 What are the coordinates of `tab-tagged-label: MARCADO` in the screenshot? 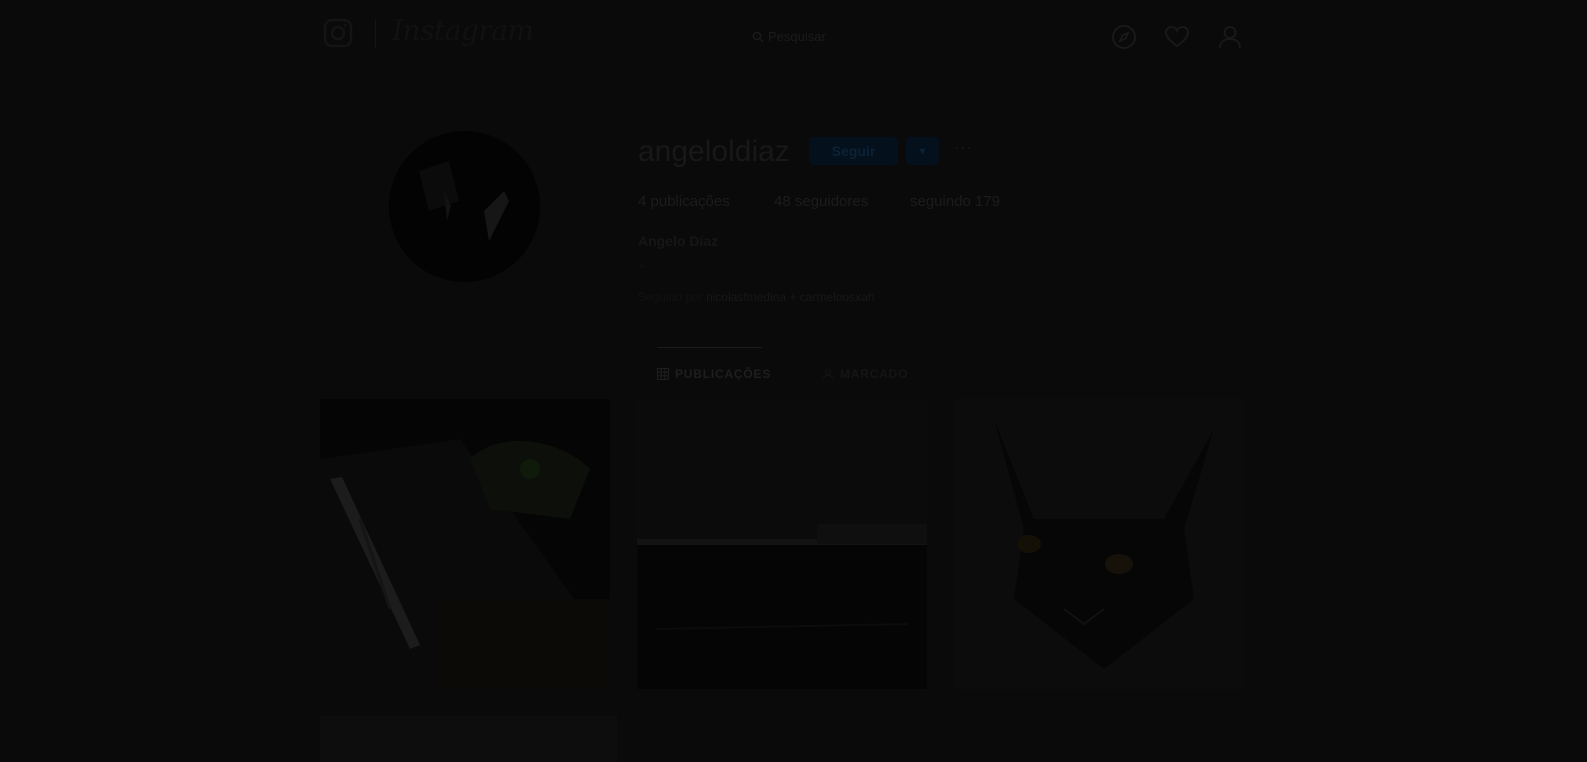 It's located at (874, 374).